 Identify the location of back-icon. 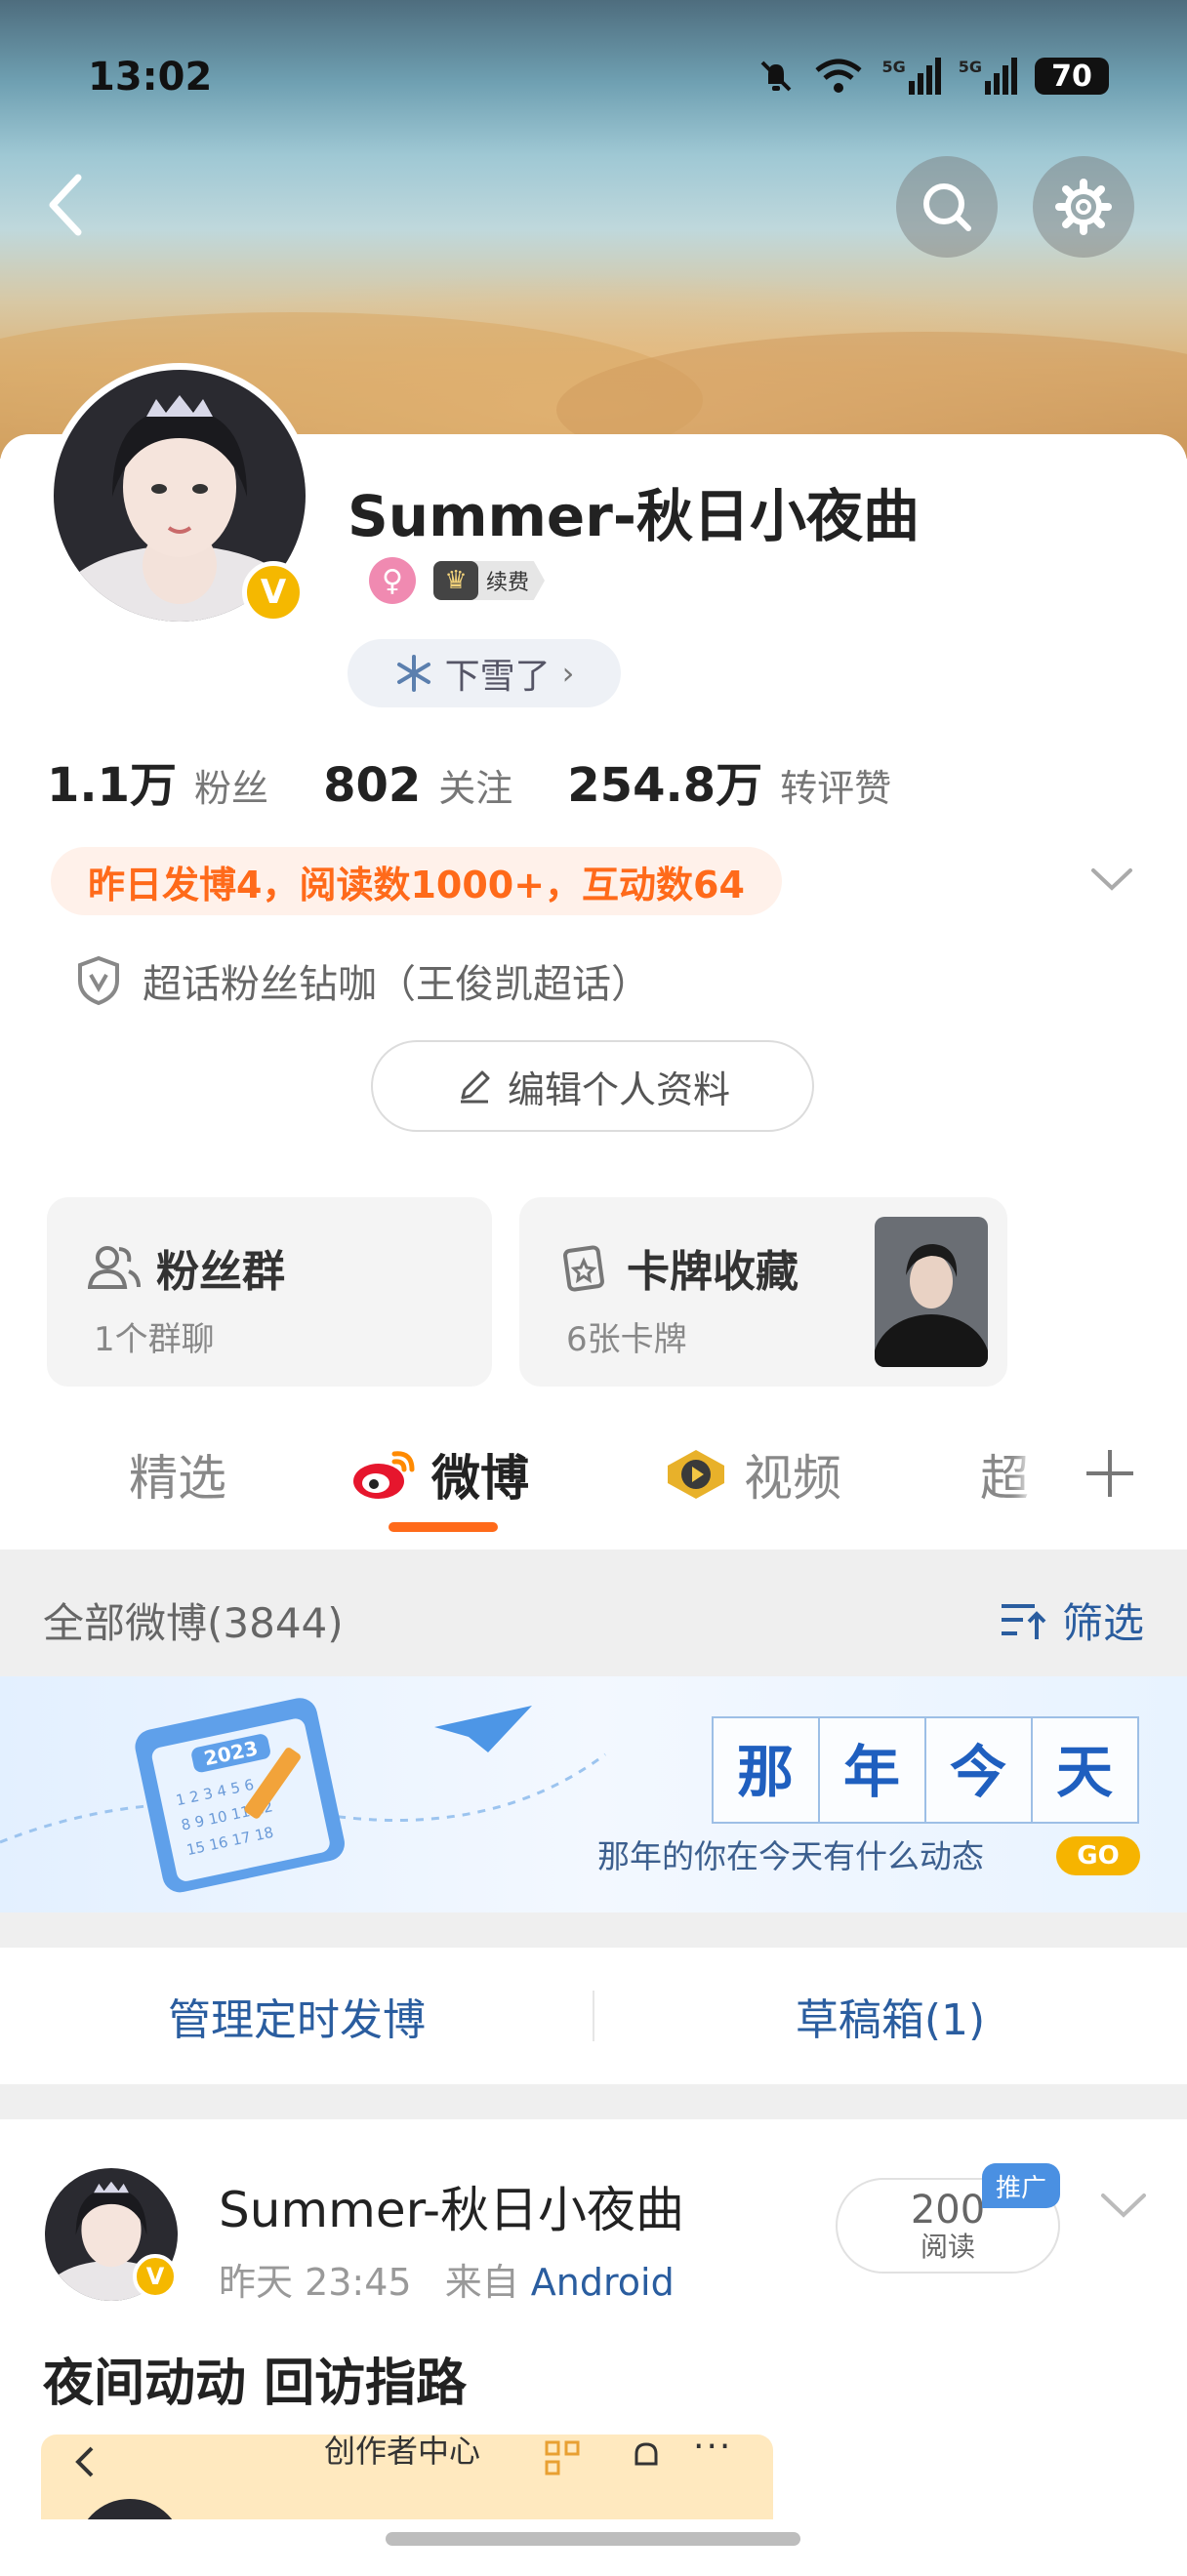
(65, 205).